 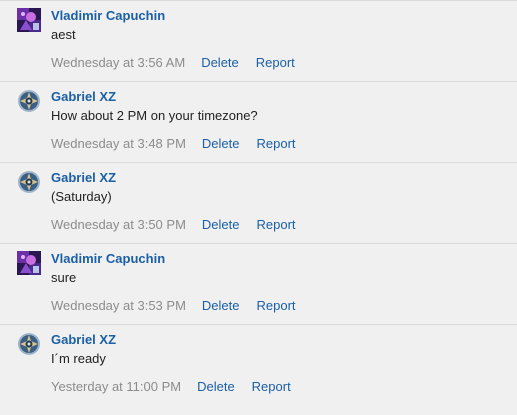 I want to click on message-meta: Wednesday at 3:53 PM Delete Report, so click(x=182, y=306).